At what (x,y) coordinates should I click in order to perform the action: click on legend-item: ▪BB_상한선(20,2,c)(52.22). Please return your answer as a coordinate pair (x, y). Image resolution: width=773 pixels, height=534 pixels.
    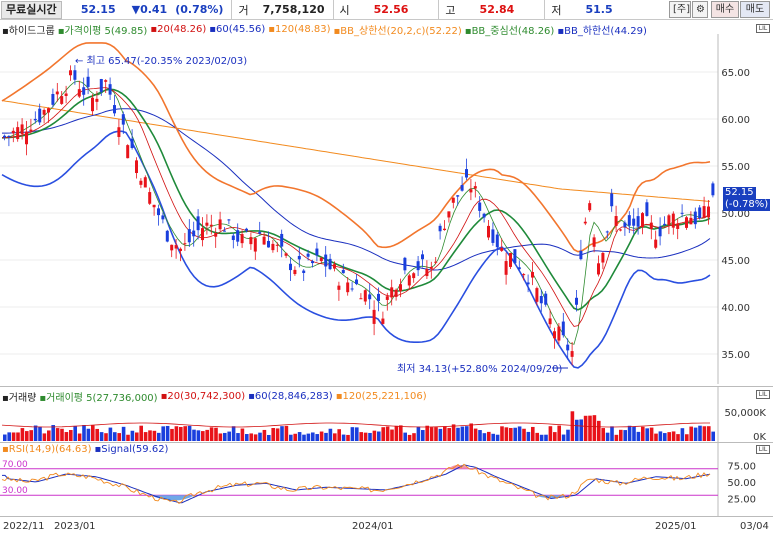
    Looking at the image, I should click on (397, 31).